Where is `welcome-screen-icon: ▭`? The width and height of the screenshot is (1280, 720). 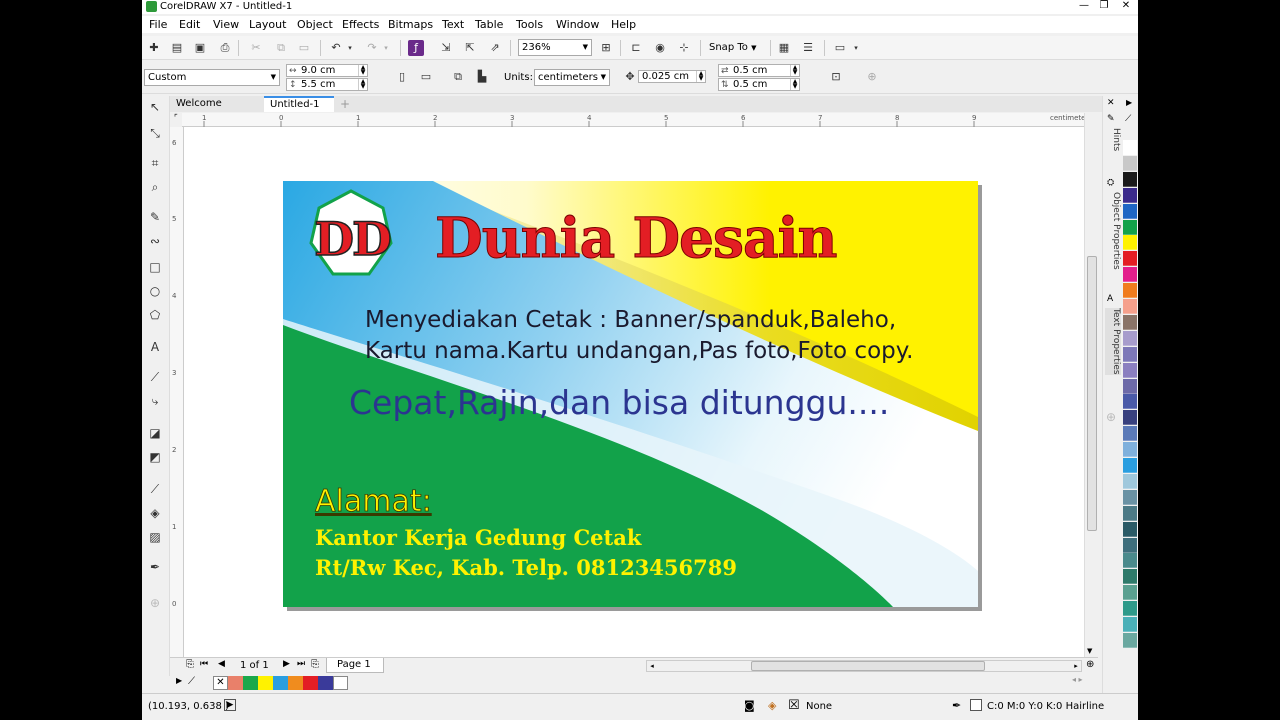
welcome-screen-icon: ▭ is located at coordinates (840, 48).